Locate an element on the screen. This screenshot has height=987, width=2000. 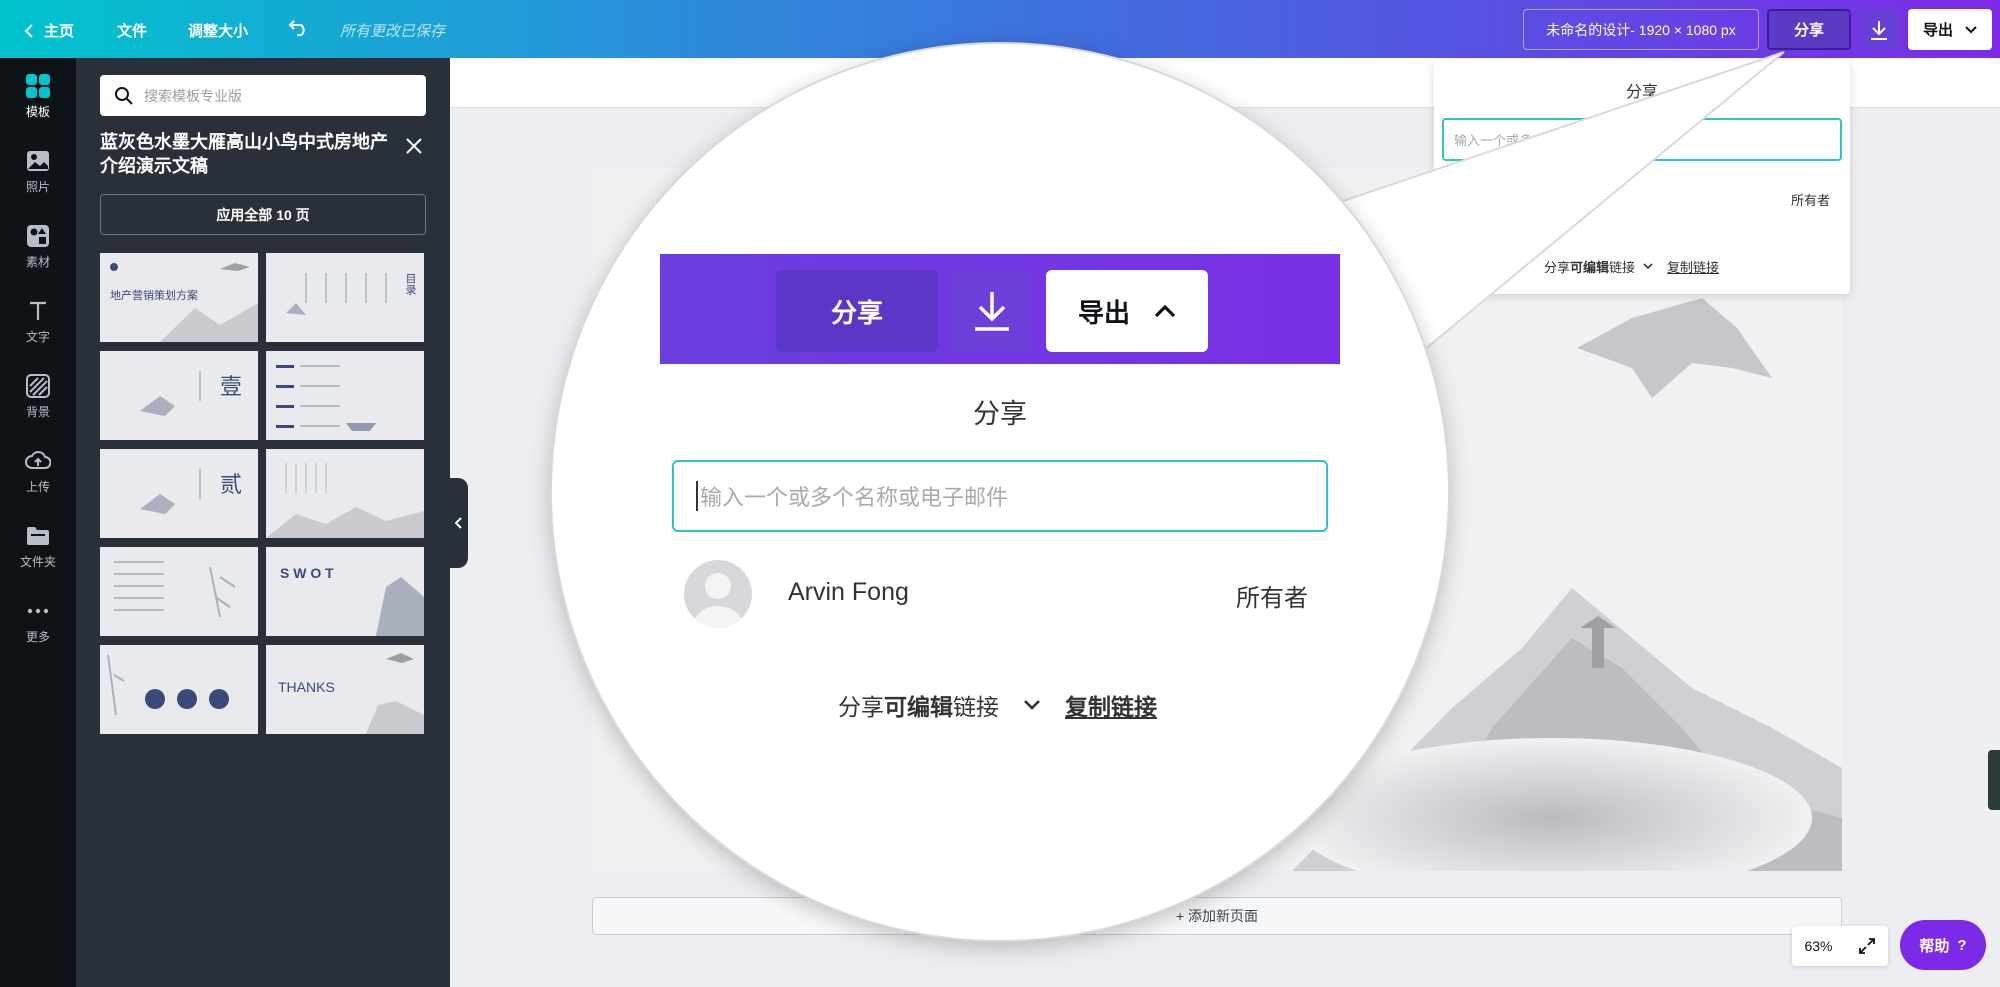
rail-item-photos: 照片 is located at coordinates (38, 171).